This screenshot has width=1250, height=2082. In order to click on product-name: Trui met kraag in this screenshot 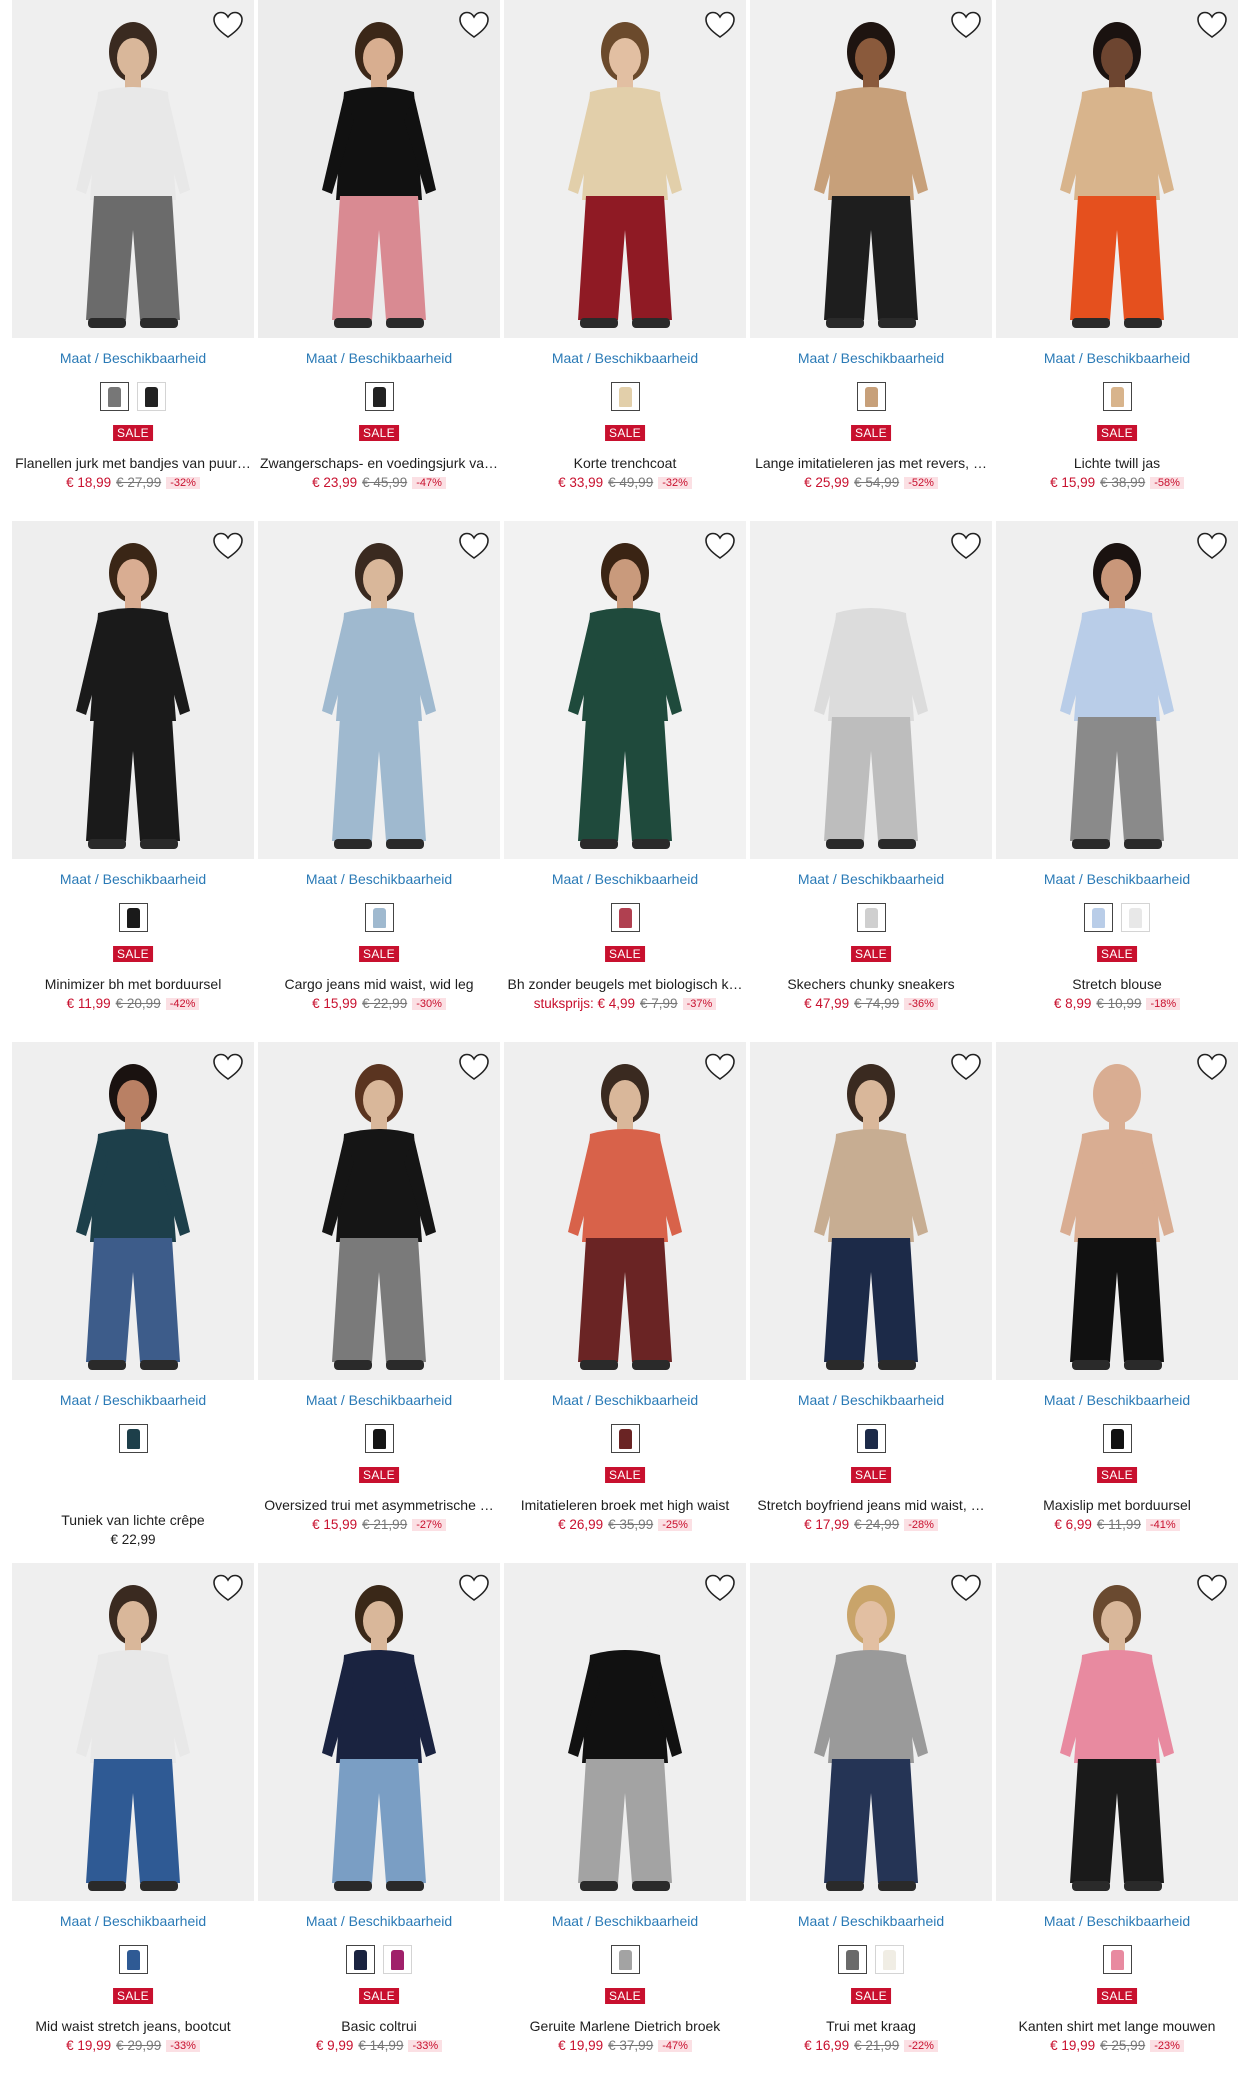, I will do `click(871, 2026)`.